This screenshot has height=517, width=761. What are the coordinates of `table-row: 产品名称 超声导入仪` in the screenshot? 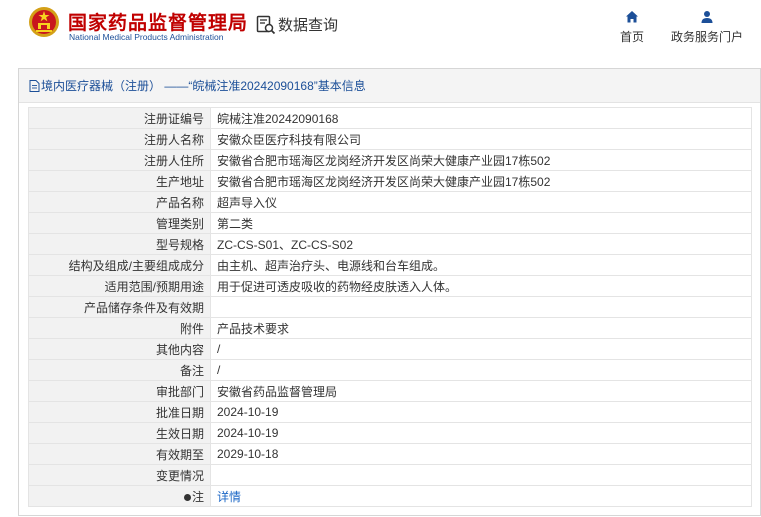 It's located at (390, 202).